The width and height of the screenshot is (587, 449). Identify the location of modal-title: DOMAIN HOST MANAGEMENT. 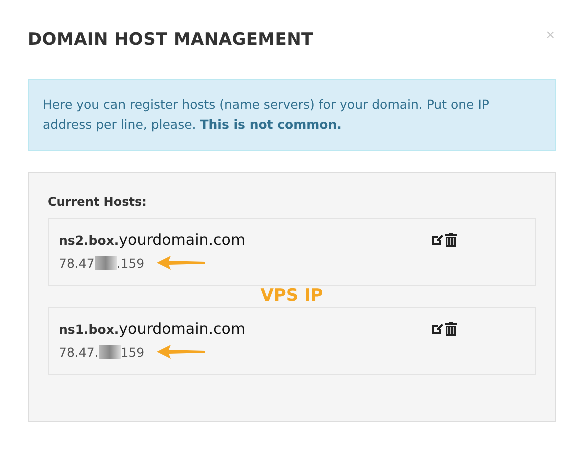
(171, 40).